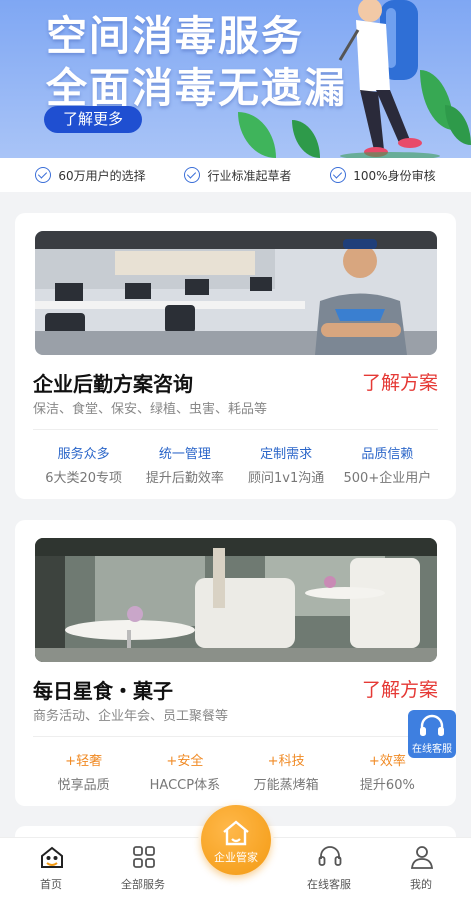 This screenshot has width=471, height=897. What do you see at coordinates (185, 761) in the screenshot?
I see `feature-title: +安全` at bounding box center [185, 761].